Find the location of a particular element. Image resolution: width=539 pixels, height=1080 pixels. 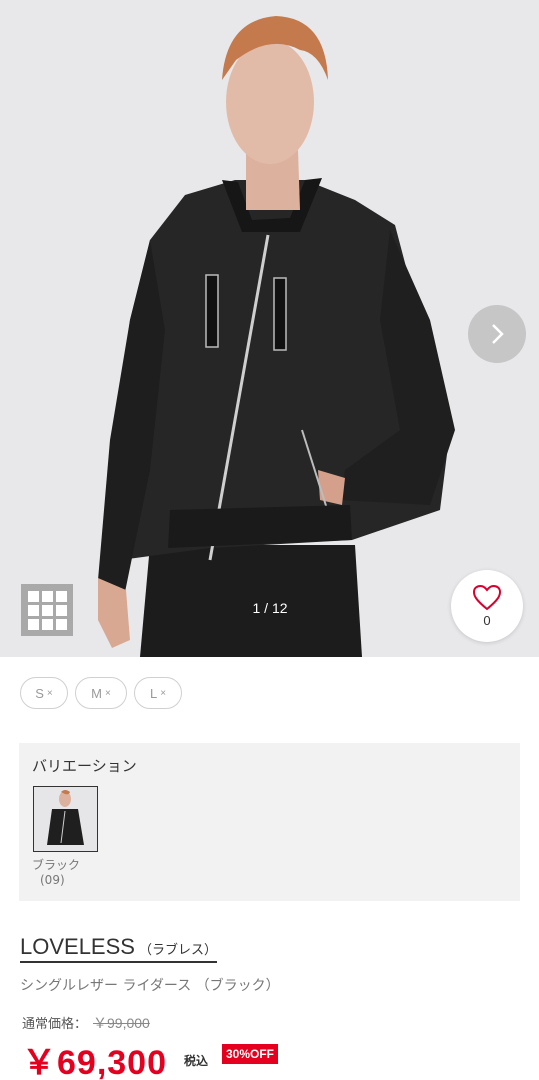

image-counter: 1 / 12 is located at coordinates (270, 608).